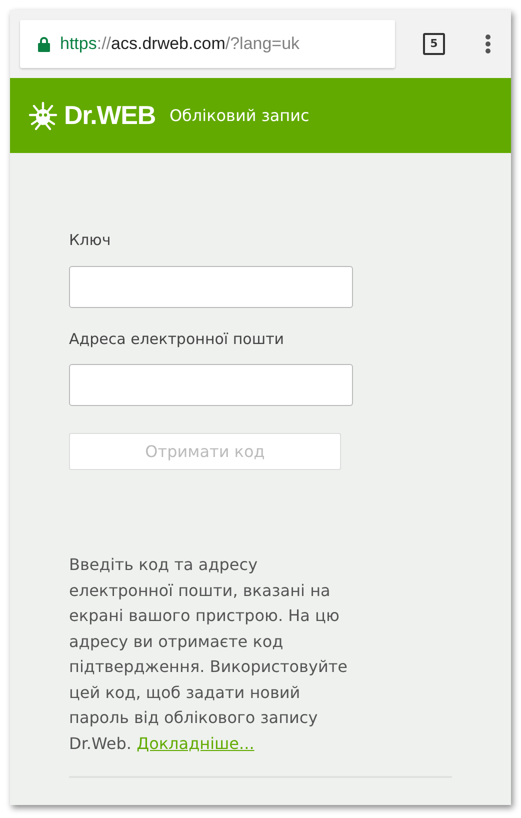  Describe the element at coordinates (177, 339) in the screenshot. I see `field-label: Адреса електронної пошти` at that location.